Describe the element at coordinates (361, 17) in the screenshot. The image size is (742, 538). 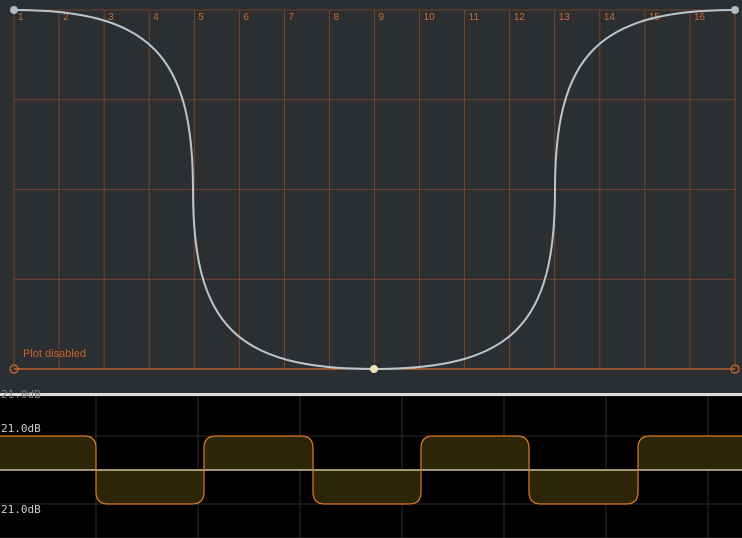
I see `column-labels: 1 2 3 4 5 6 7 8 9 10 11 12 13 14 15 16` at that location.